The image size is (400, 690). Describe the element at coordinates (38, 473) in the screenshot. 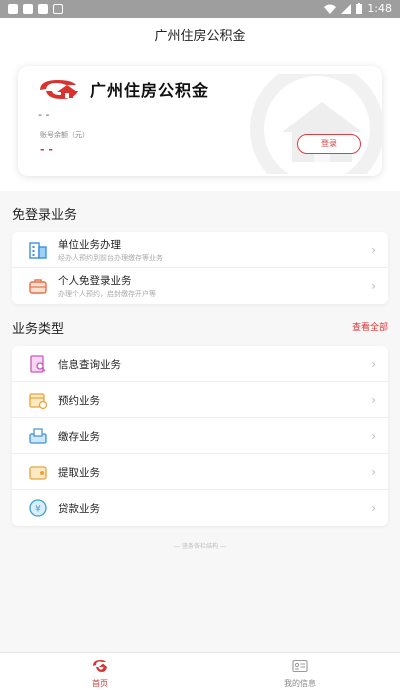

I see `wallet-icon` at that location.